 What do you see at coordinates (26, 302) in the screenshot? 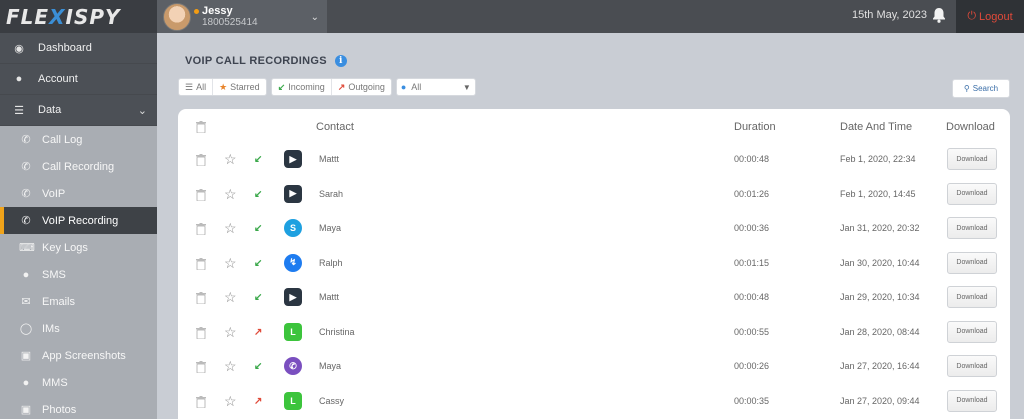
I see `email-icon: ✉` at bounding box center [26, 302].